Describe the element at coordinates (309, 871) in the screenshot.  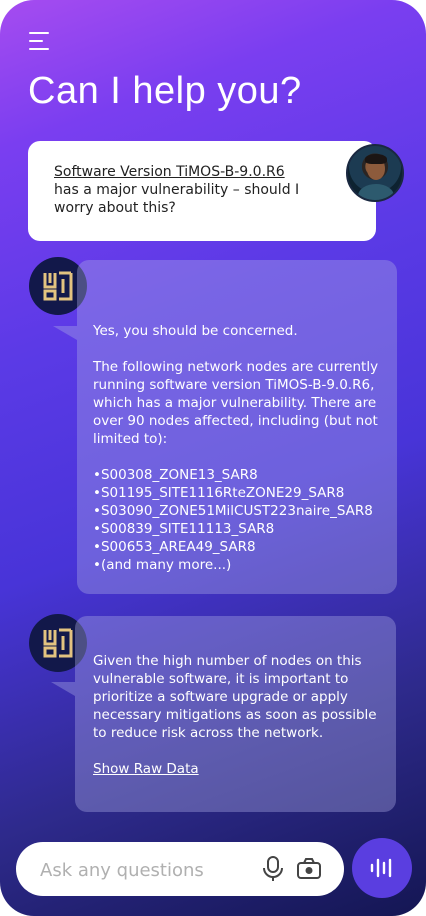
I see `camera-icon` at that location.